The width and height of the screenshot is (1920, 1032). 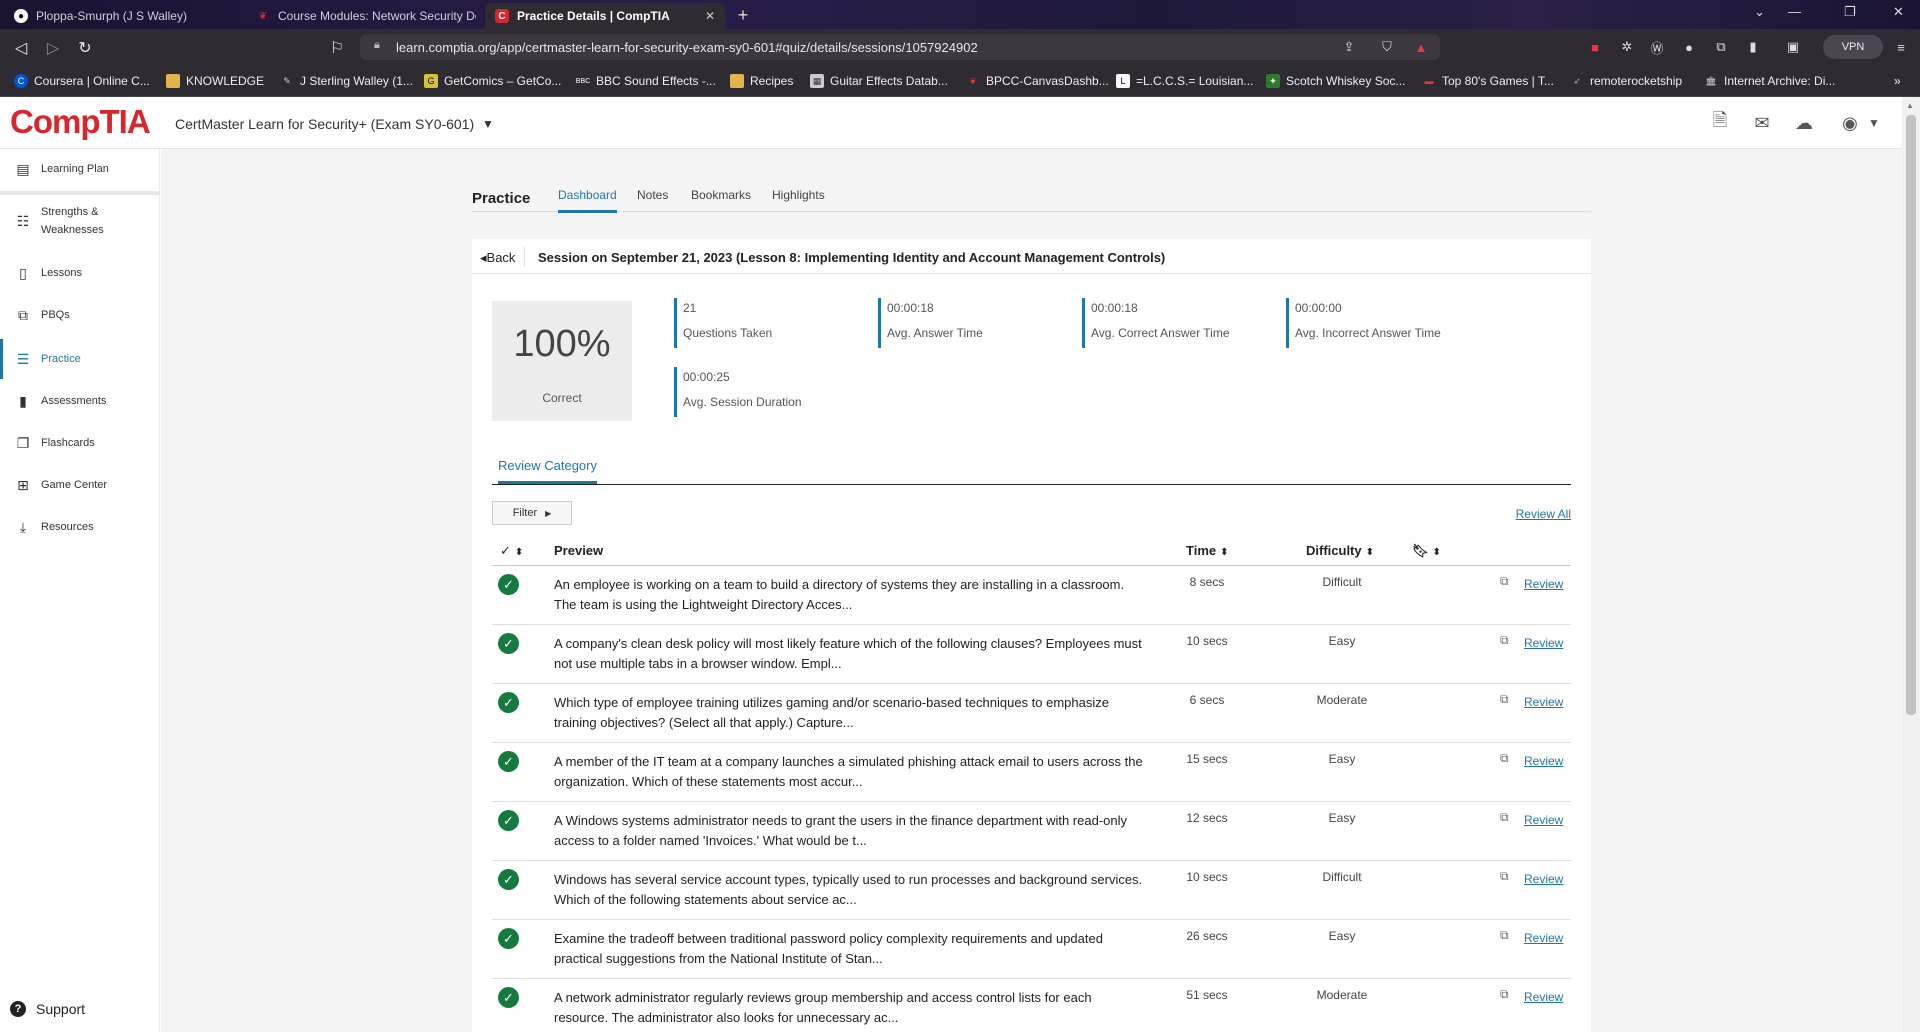 What do you see at coordinates (47, 1009) in the screenshot?
I see `support-link: ? Support` at bounding box center [47, 1009].